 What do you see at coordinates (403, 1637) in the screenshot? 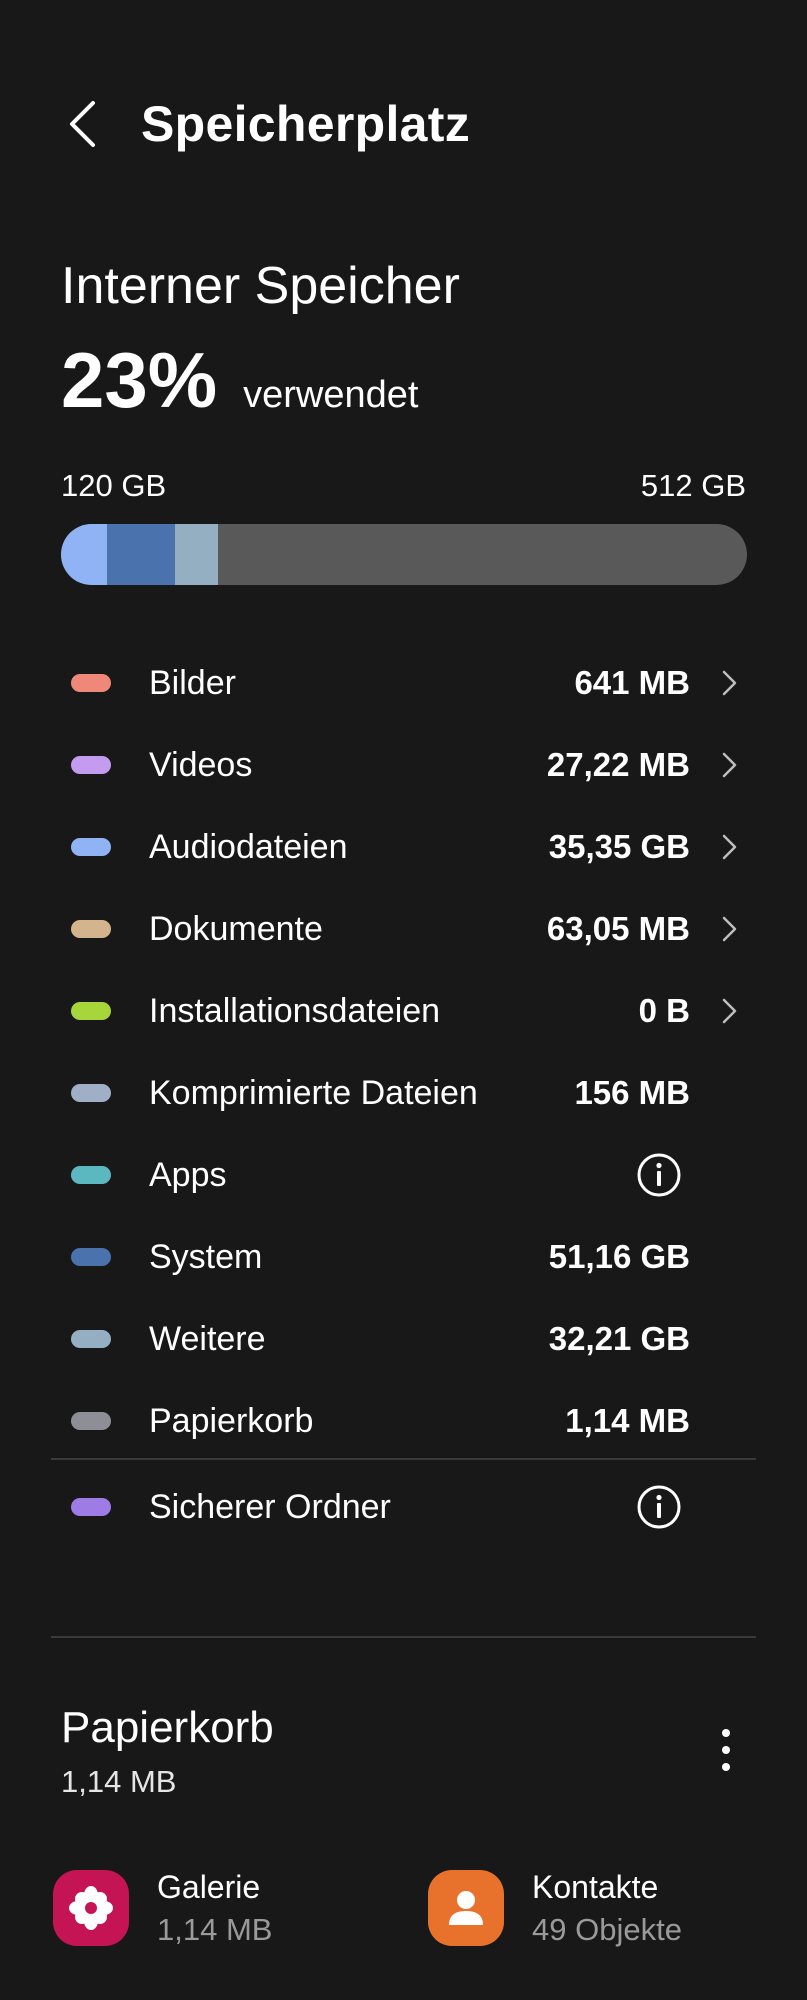
I see `section-divider` at bounding box center [403, 1637].